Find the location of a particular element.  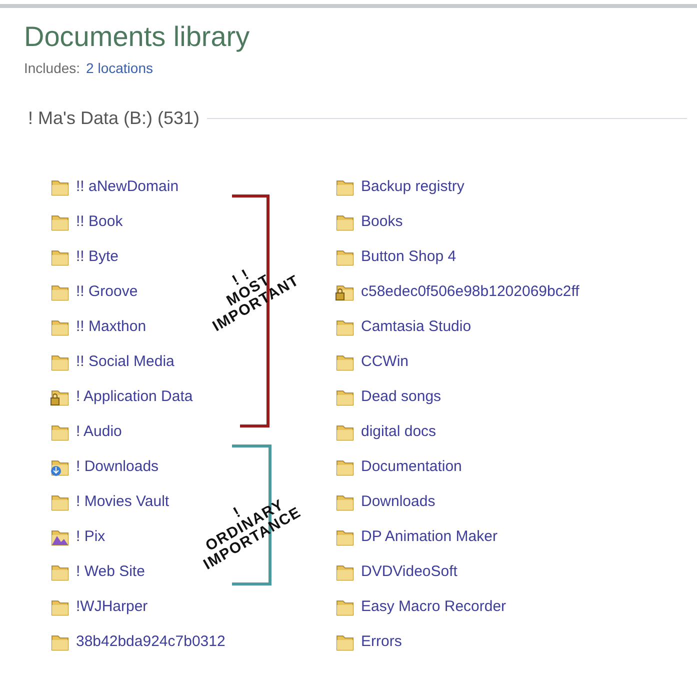

folder-name: Documentation is located at coordinates (411, 467).